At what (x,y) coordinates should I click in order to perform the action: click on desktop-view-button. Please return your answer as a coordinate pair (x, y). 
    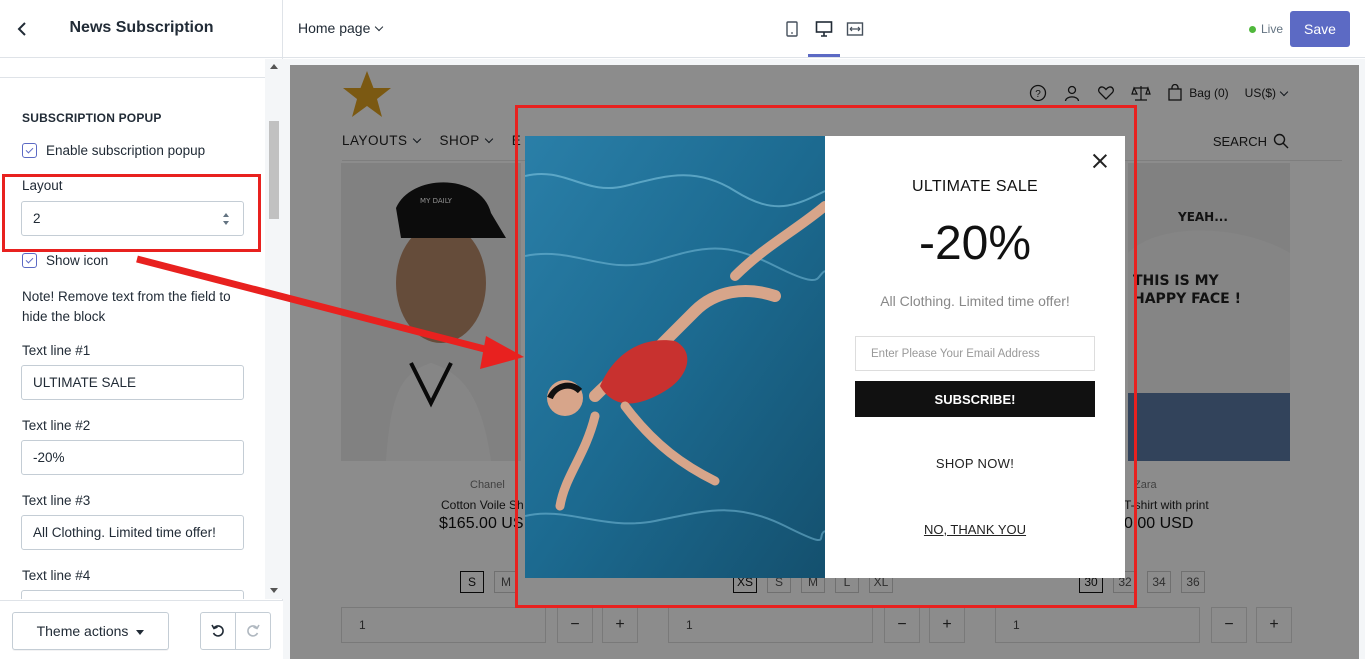
    Looking at the image, I should click on (824, 29).